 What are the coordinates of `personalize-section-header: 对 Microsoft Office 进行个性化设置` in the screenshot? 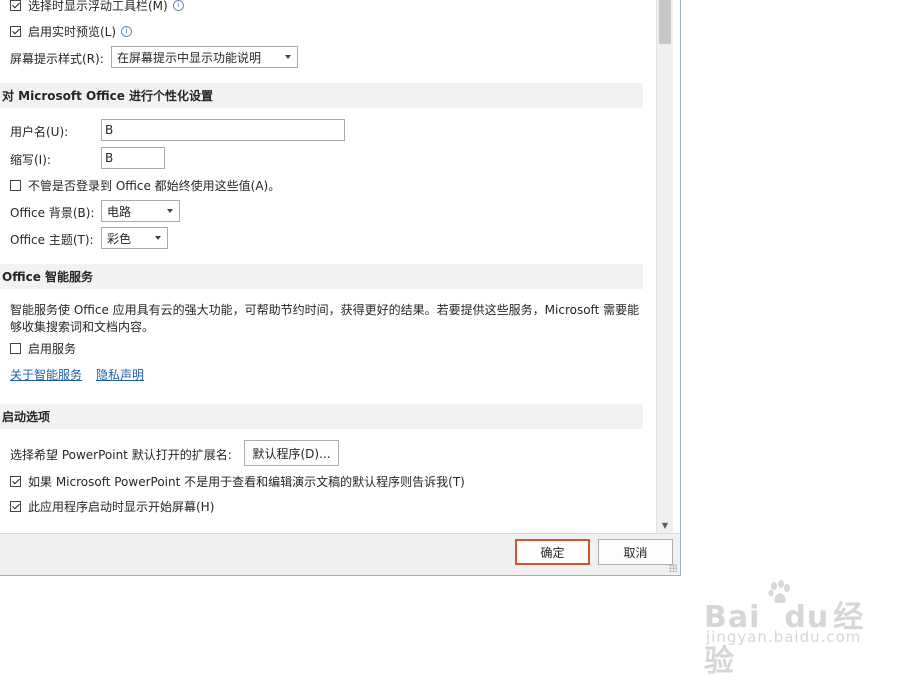 It's located at (321, 95).